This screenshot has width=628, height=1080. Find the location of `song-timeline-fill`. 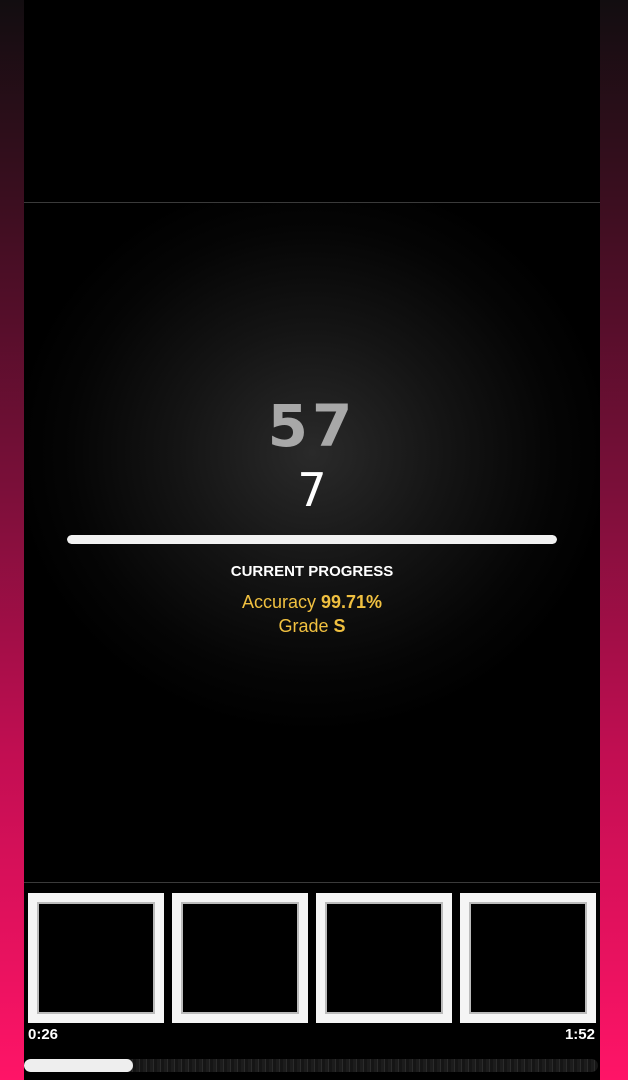

song-timeline-fill is located at coordinates (79, 1065).